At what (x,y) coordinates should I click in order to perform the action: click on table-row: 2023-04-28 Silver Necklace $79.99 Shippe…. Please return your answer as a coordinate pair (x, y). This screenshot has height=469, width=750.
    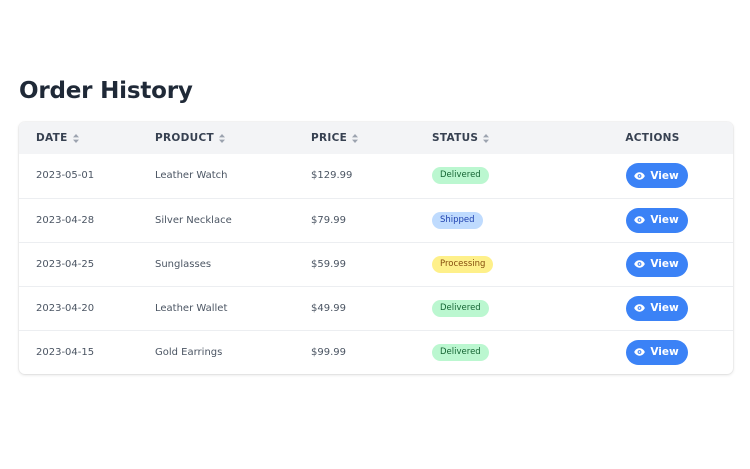
    Looking at the image, I should click on (376, 220).